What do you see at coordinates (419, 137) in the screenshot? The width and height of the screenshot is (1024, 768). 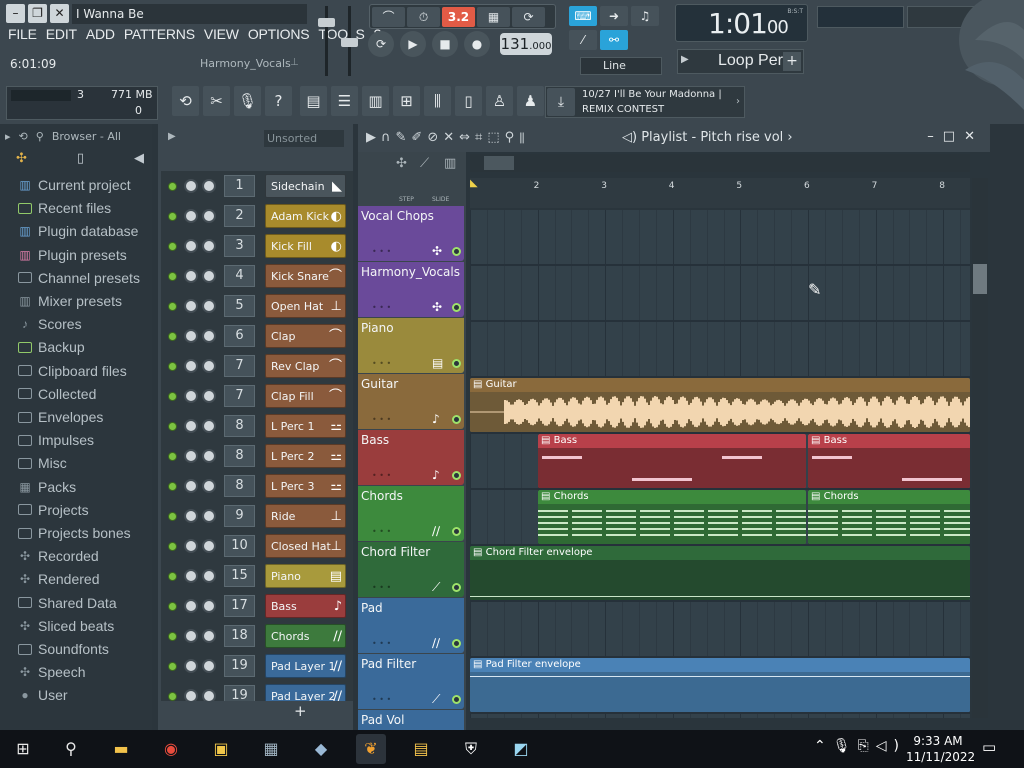 I see `brush-icon: ✐` at bounding box center [419, 137].